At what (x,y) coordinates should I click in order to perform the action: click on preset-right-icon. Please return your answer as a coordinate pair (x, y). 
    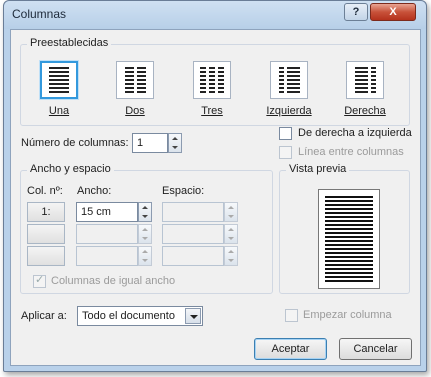
    Looking at the image, I should click on (365, 80).